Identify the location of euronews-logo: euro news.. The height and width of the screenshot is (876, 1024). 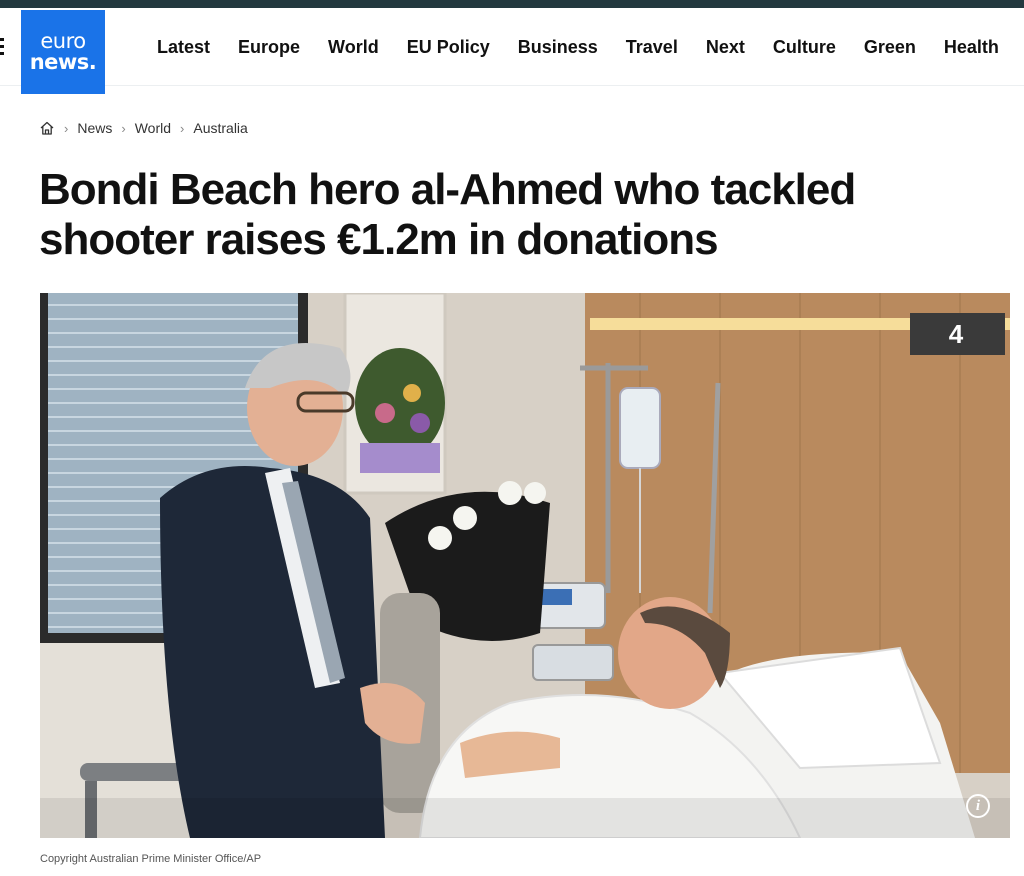
(63, 52).